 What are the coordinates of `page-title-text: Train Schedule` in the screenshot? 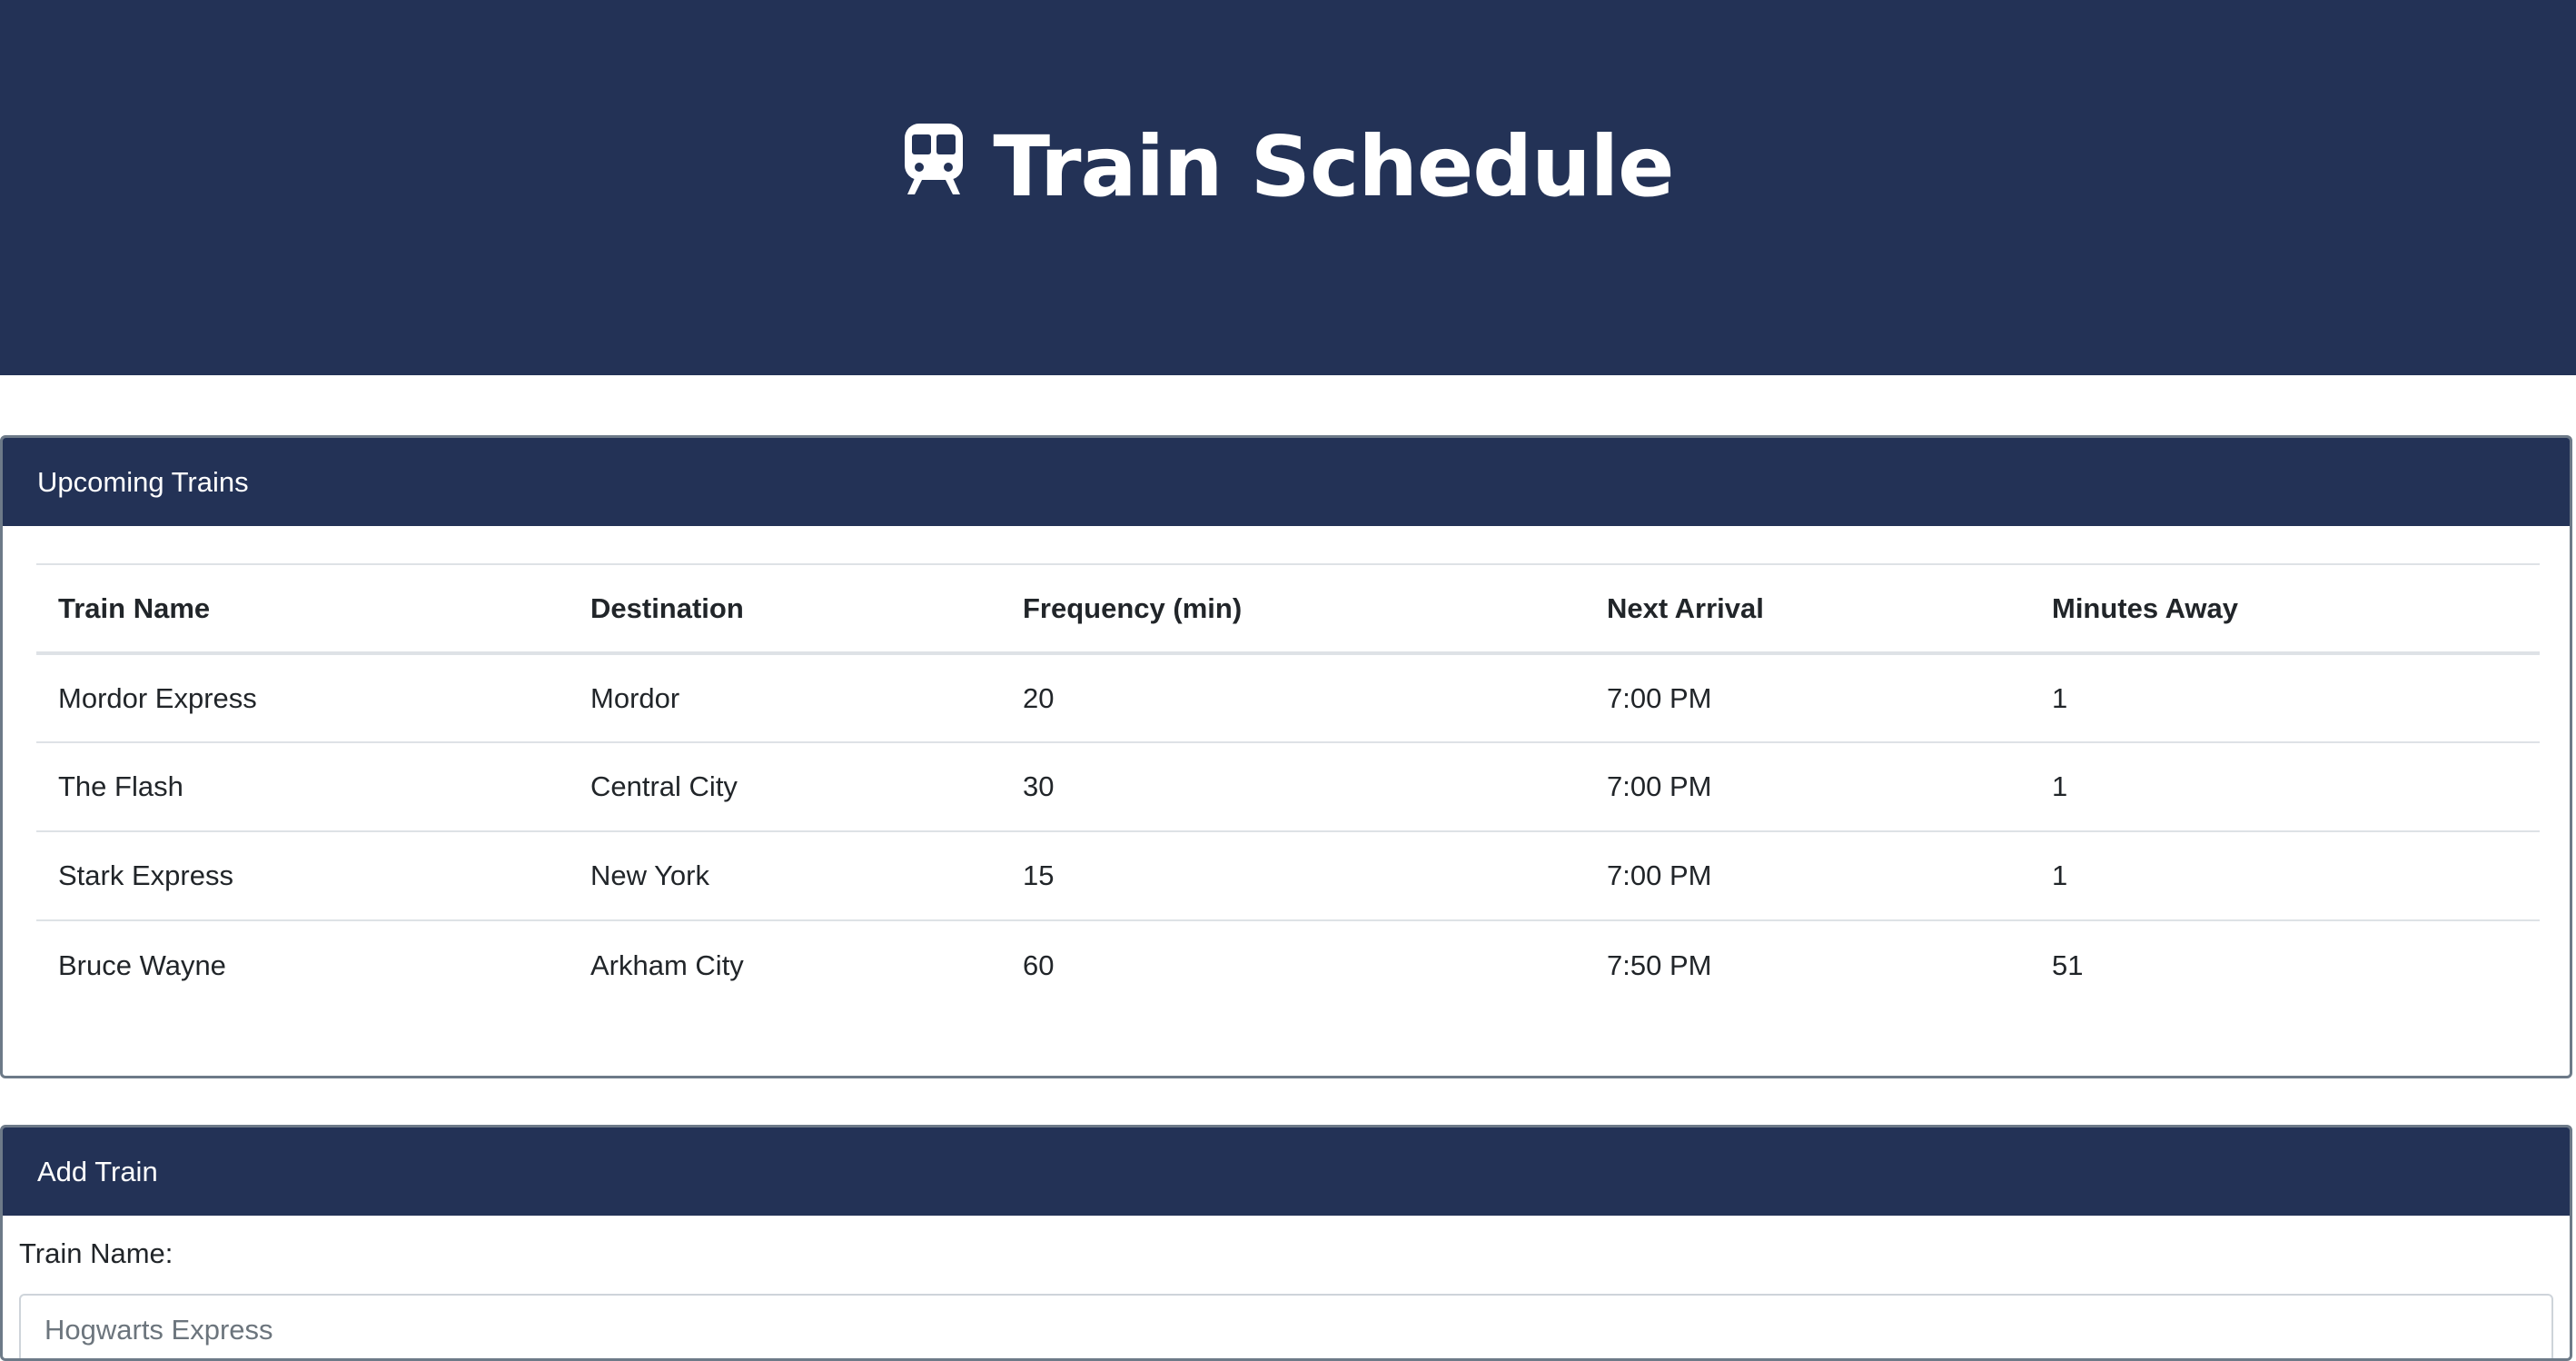 It's located at (1333, 166).